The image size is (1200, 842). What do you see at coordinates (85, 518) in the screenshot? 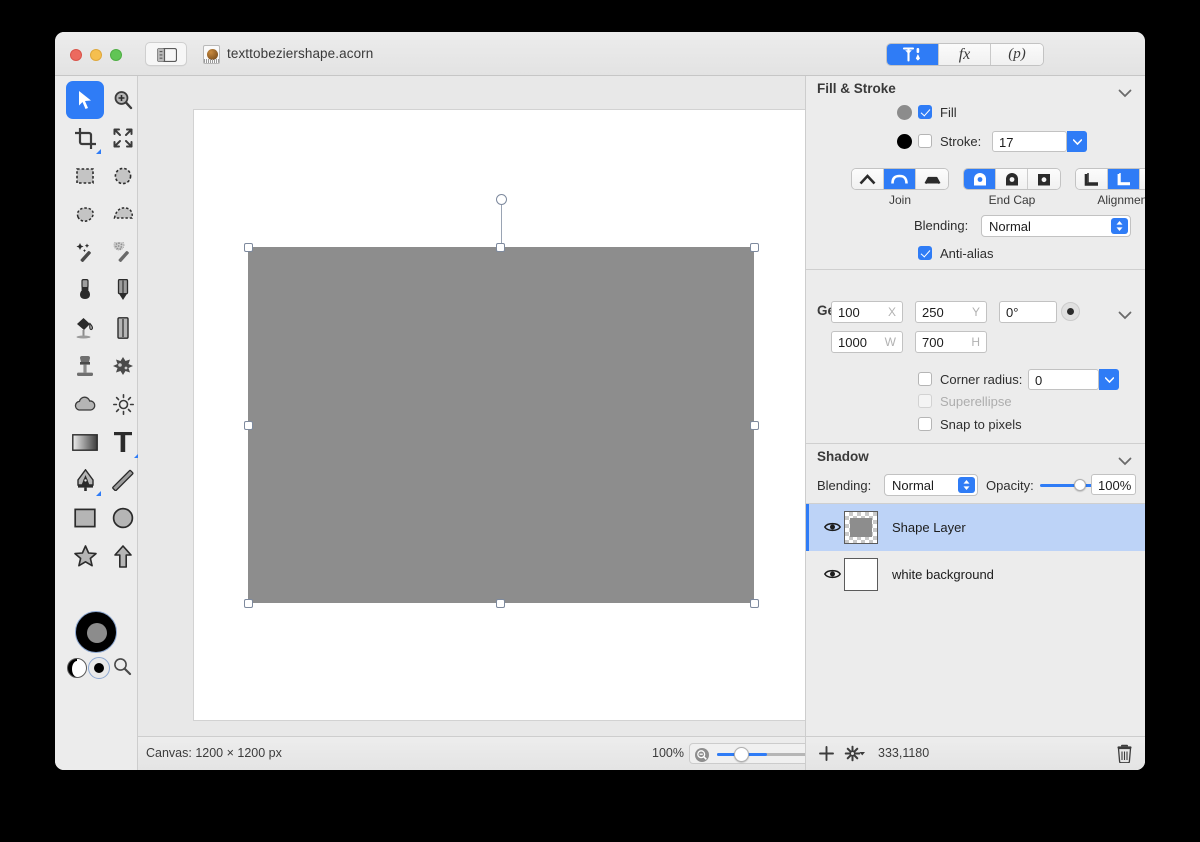
I see `rectangle-shape-tool` at bounding box center [85, 518].